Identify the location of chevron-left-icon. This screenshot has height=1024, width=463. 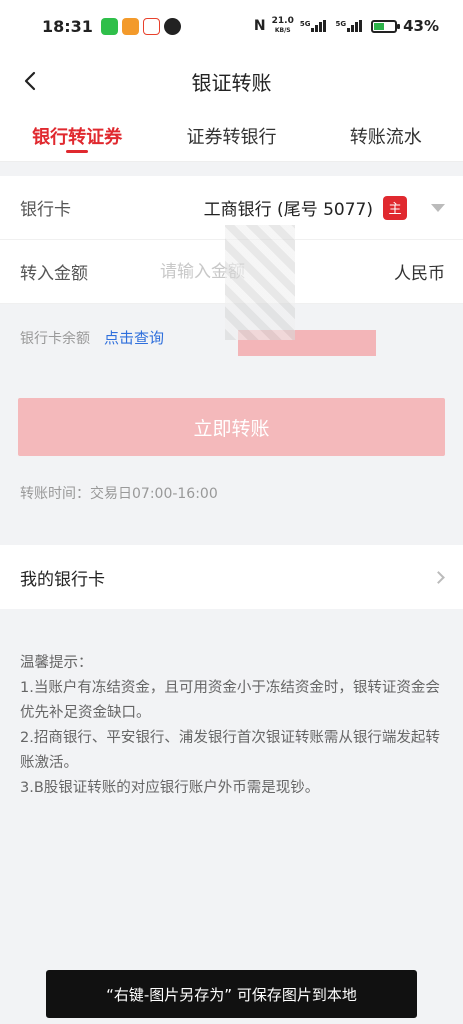
(30, 81).